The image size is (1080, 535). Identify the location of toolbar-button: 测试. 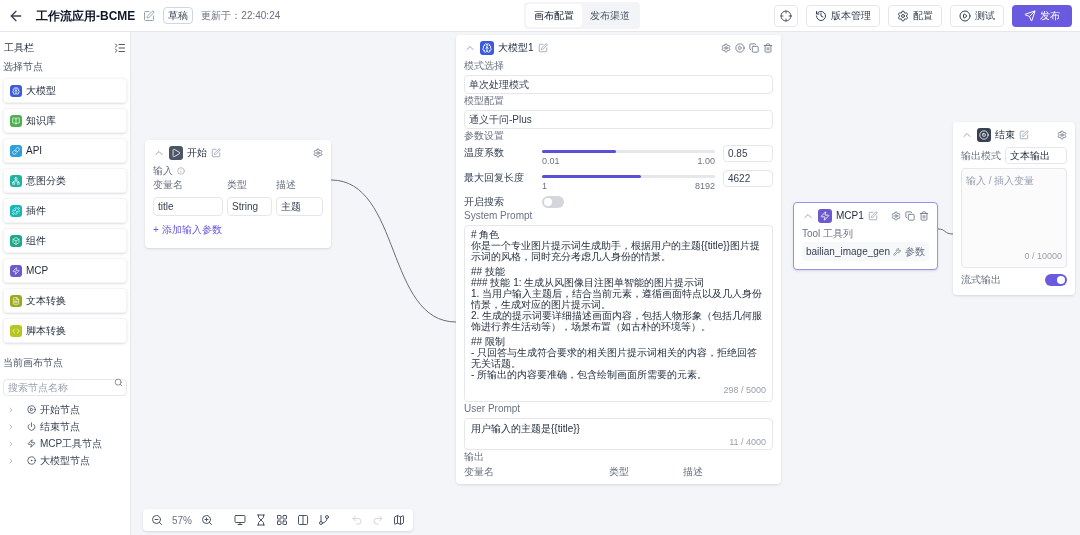
(977, 15).